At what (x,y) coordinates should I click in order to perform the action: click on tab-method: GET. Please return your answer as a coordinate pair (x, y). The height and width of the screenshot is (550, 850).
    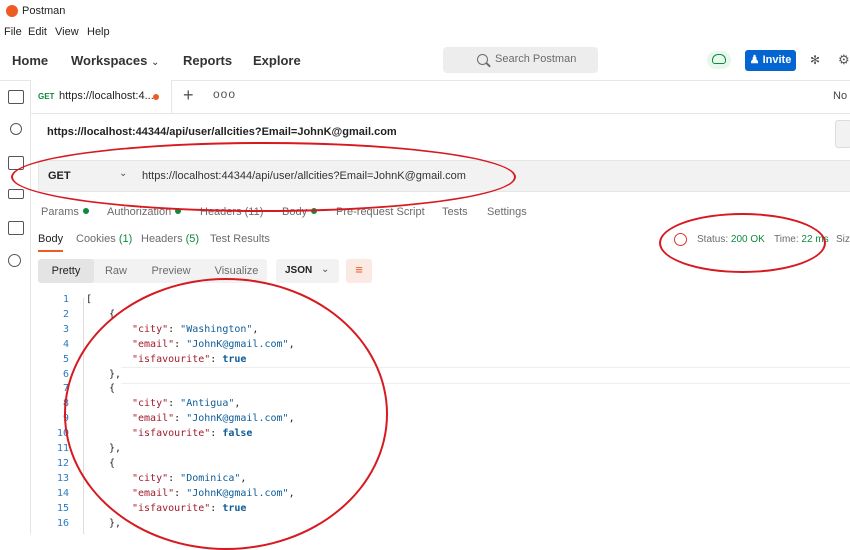
    Looking at the image, I should click on (46, 96).